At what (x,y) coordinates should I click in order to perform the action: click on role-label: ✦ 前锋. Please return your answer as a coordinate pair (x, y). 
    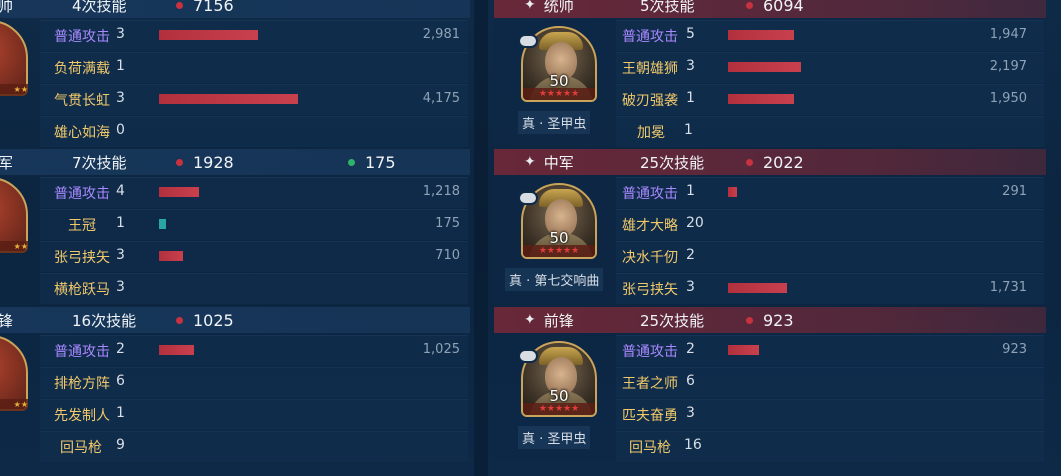
    Looking at the image, I should click on (549, 320).